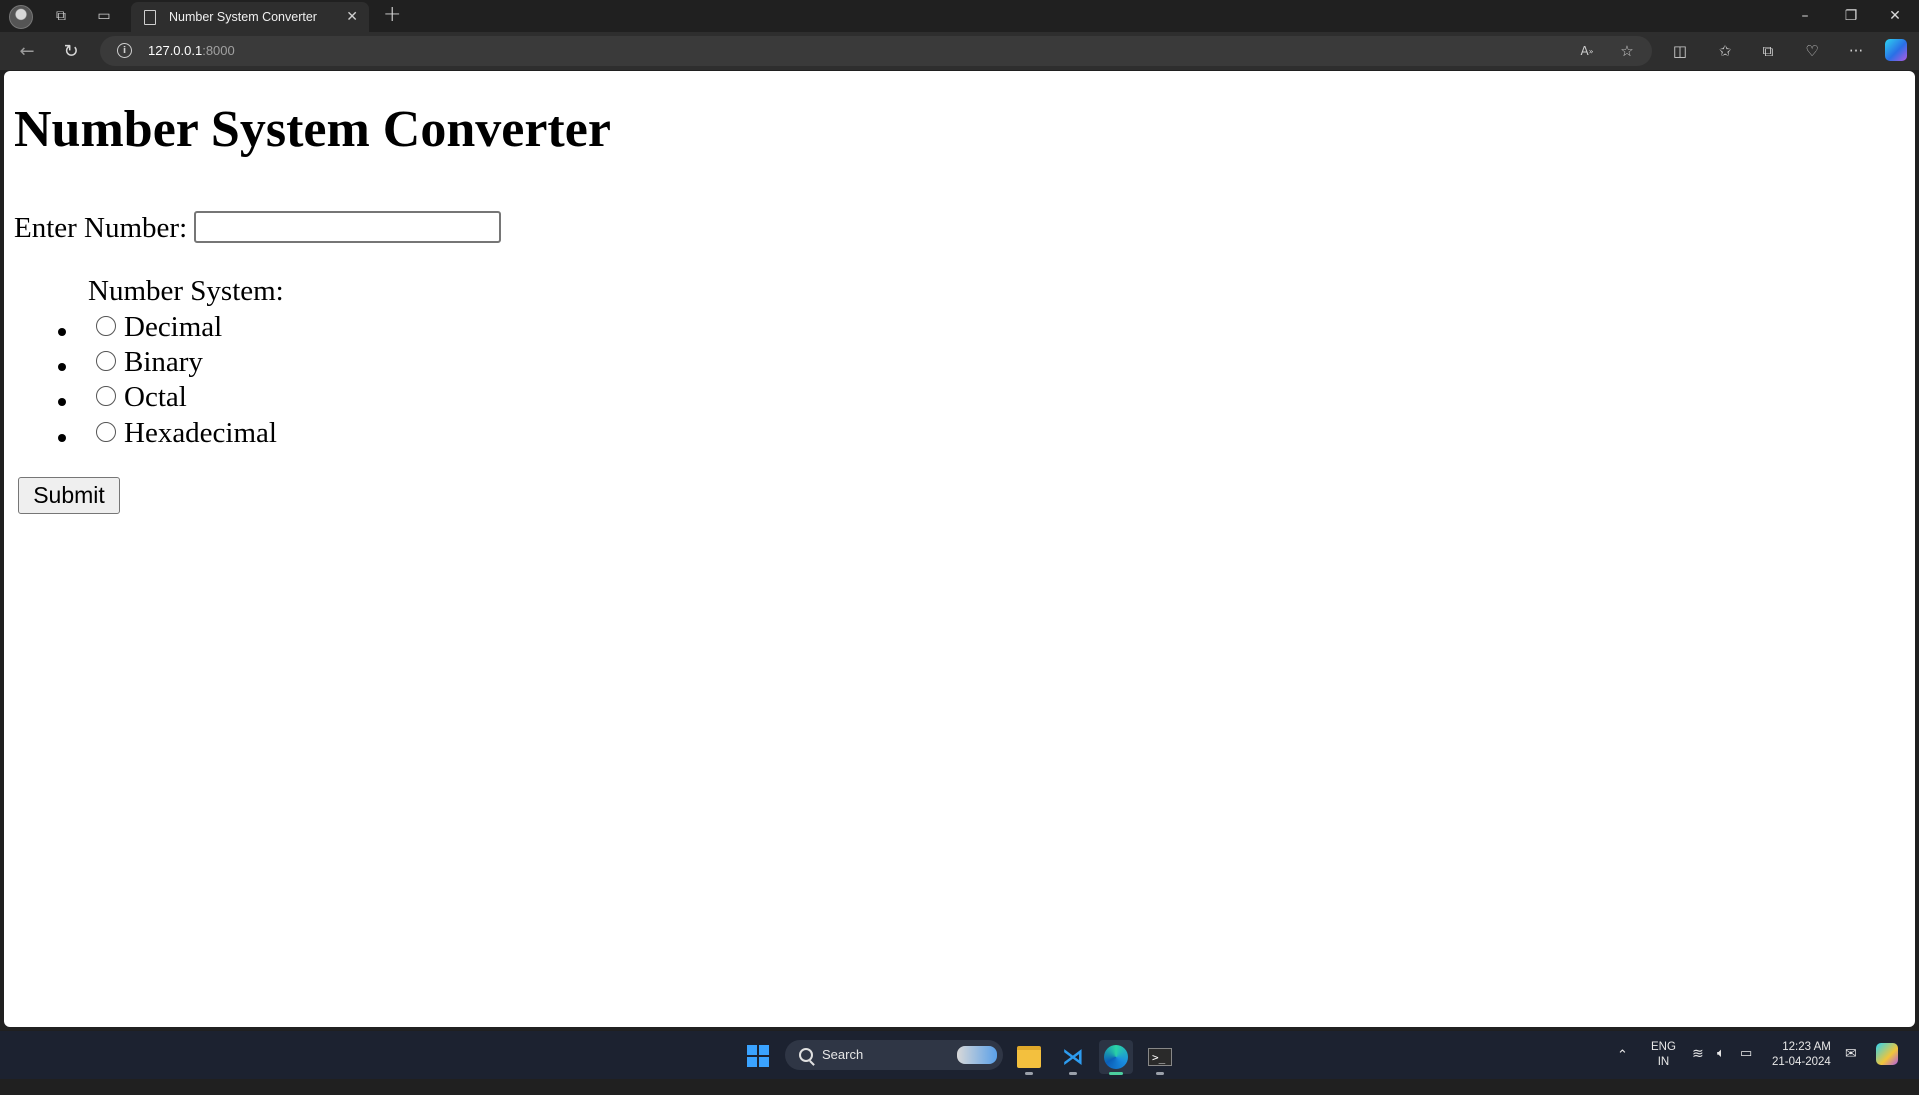 Image resolution: width=1919 pixels, height=1095 pixels. What do you see at coordinates (758, 1056) in the screenshot?
I see `windows-start-icon` at bounding box center [758, 1056].